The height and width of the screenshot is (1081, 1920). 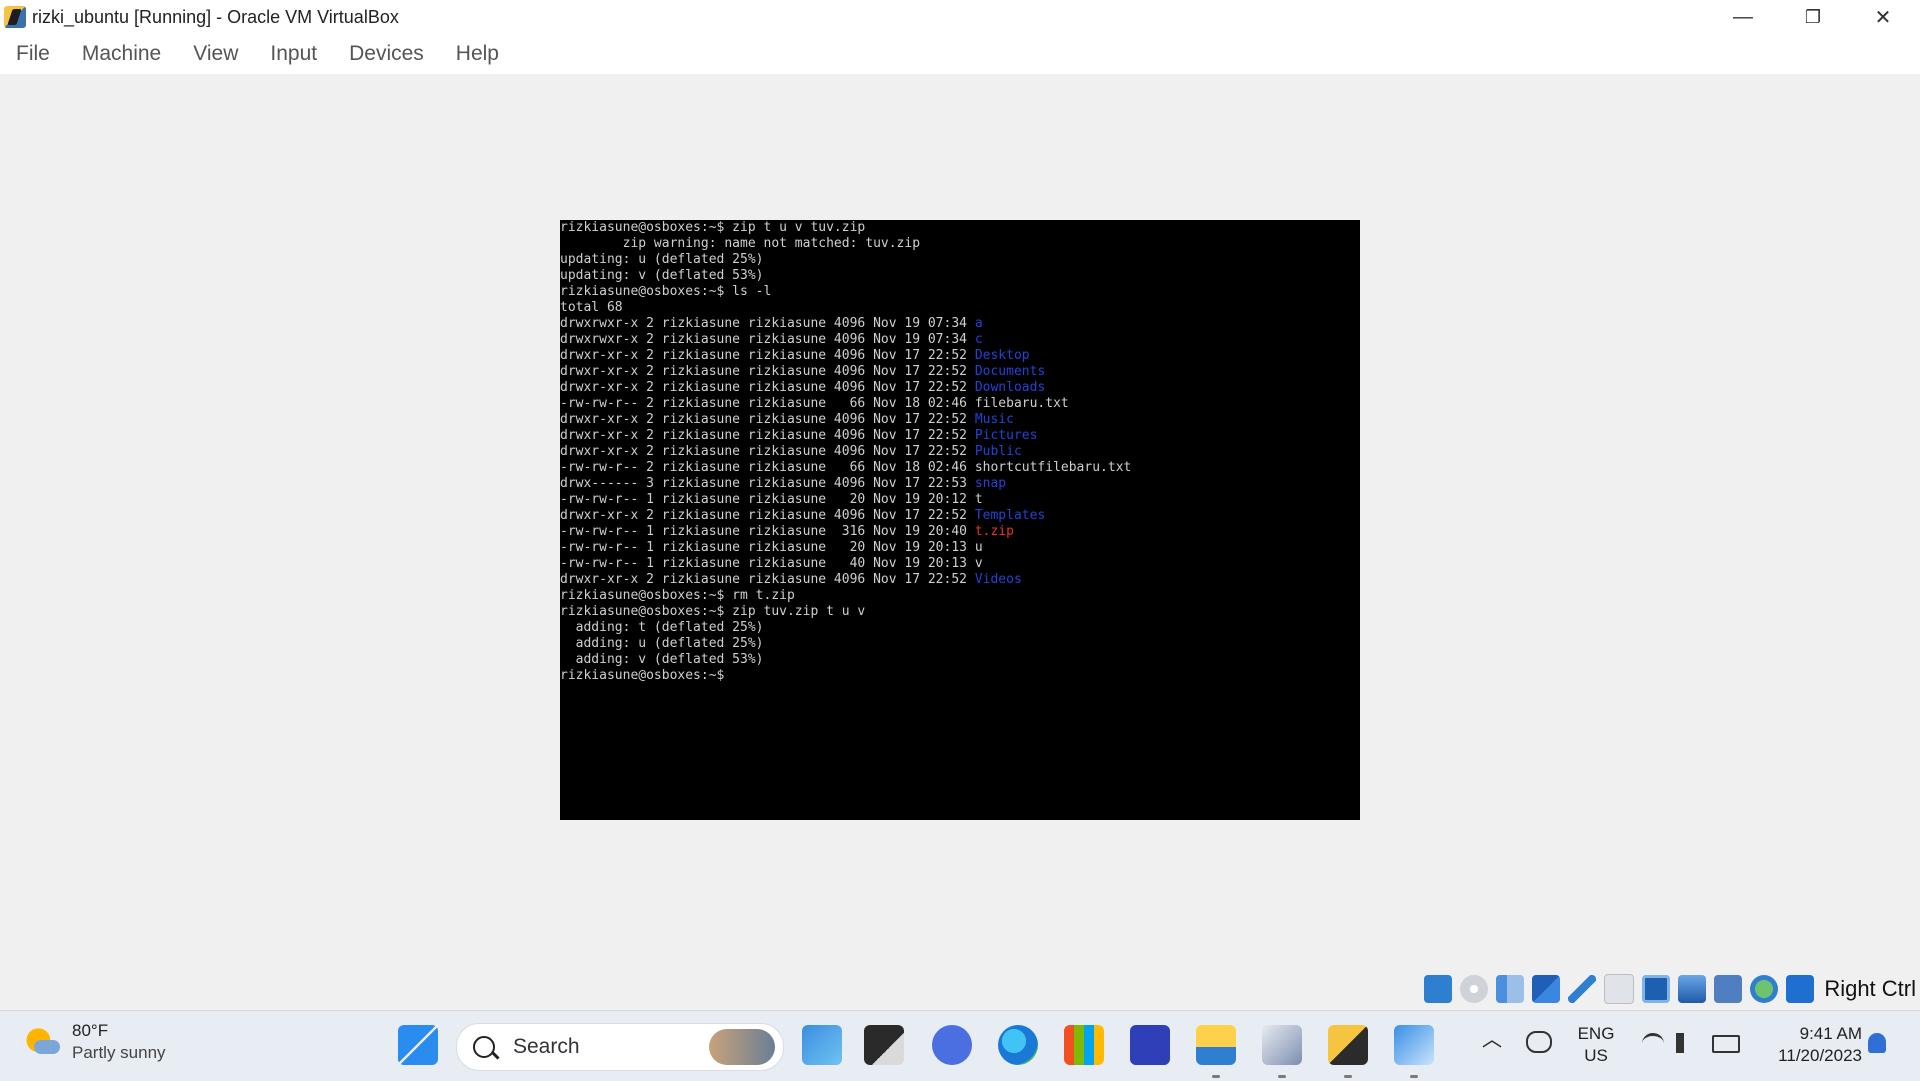 I want to click on search-label: Search, so click(x=546, y=1046).